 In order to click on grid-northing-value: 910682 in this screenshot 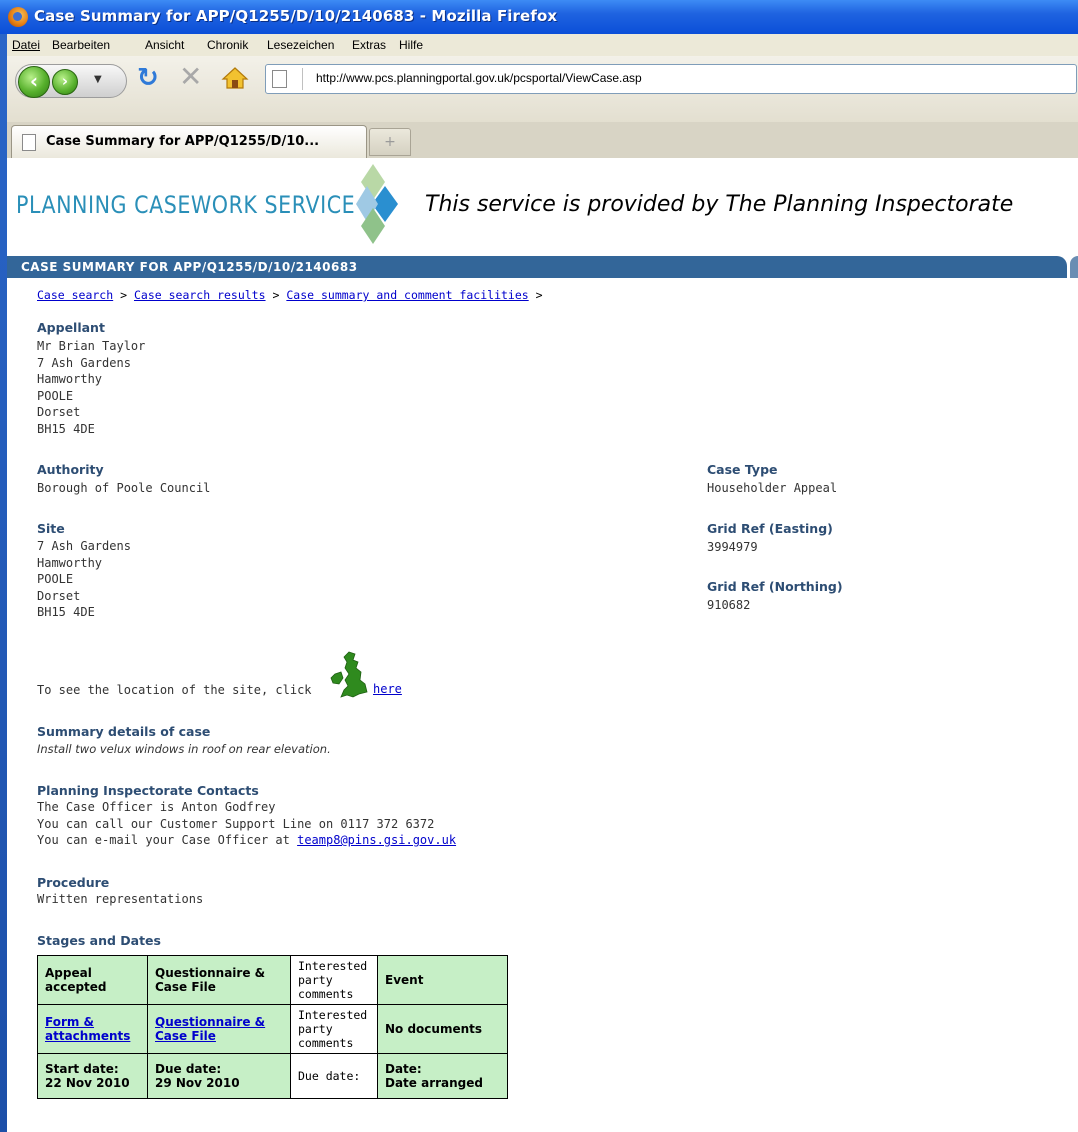, I will do `click(729, 605)`.